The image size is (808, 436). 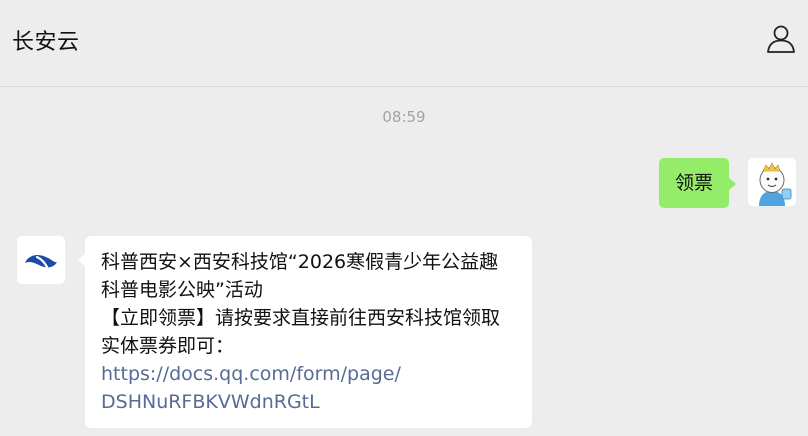 I want to click on message-text-line: 实体票券即可：, so click(x=168, y=346).